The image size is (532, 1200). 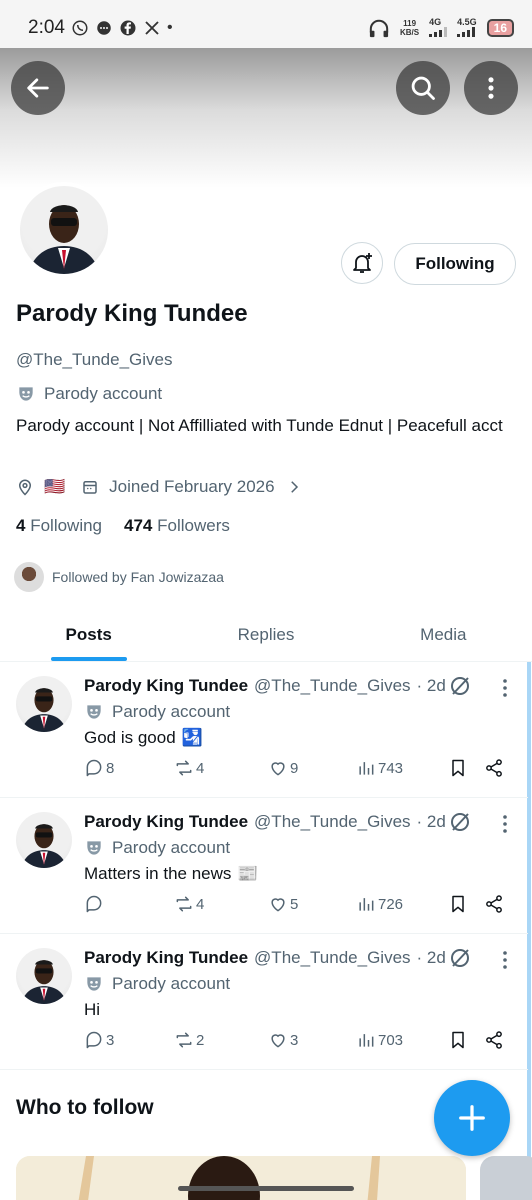 I want to click on more-vertical-icon, so click(x=491, y=88).